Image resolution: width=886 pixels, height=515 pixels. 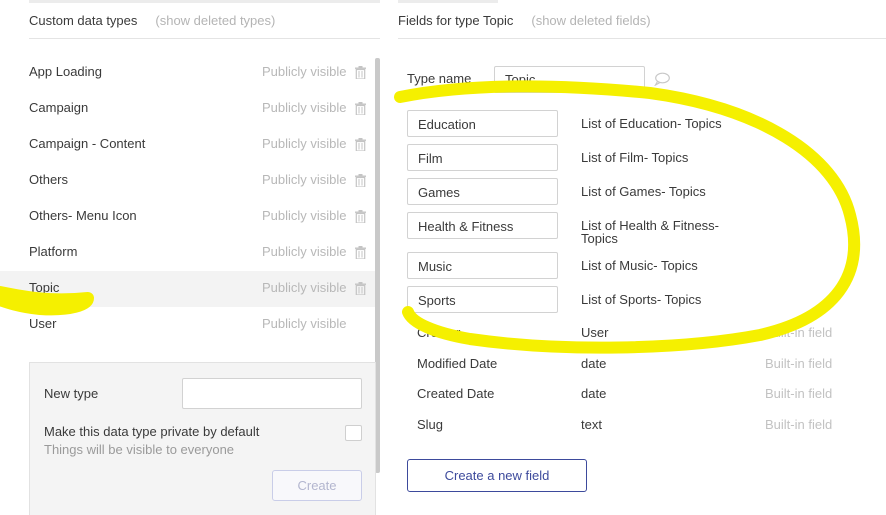 I want to click on builtin-field-type: text, so click(x=591, y=424).